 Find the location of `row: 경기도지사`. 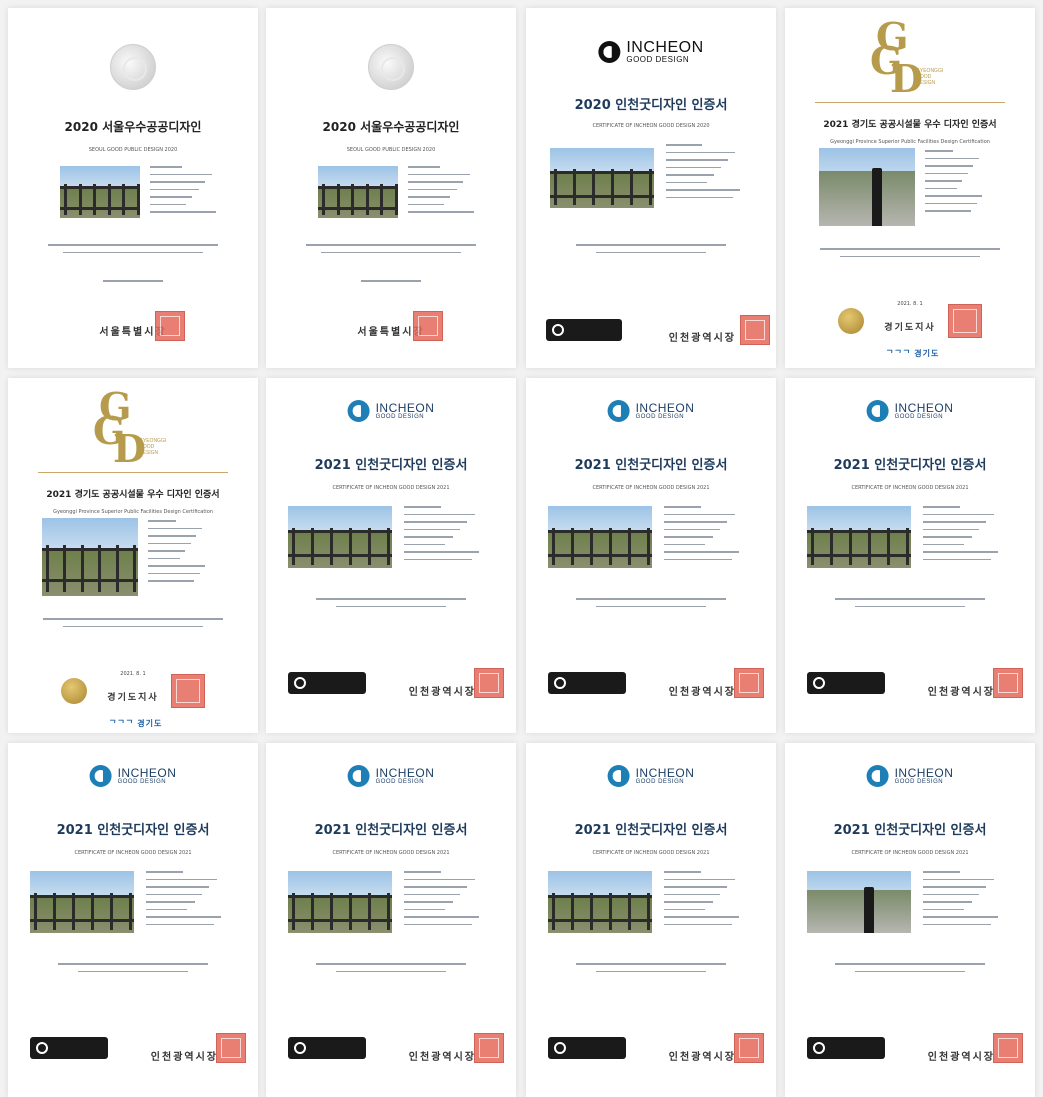

row: 경기도지사 is located at coordinates (910, 324).